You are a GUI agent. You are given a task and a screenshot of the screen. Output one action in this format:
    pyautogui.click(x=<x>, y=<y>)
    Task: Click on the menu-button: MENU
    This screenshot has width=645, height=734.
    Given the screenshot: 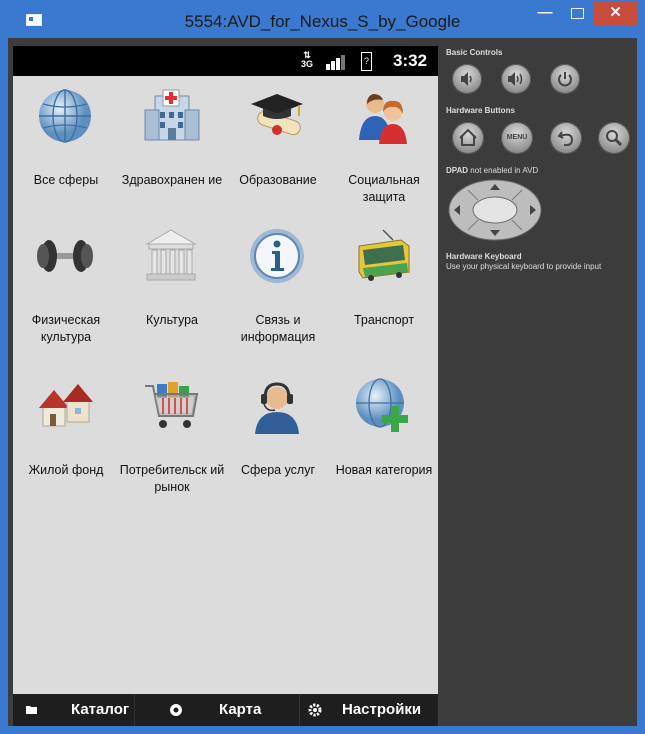 What is the action you would take?
    pyautogui.click(x=517, y=138)
    